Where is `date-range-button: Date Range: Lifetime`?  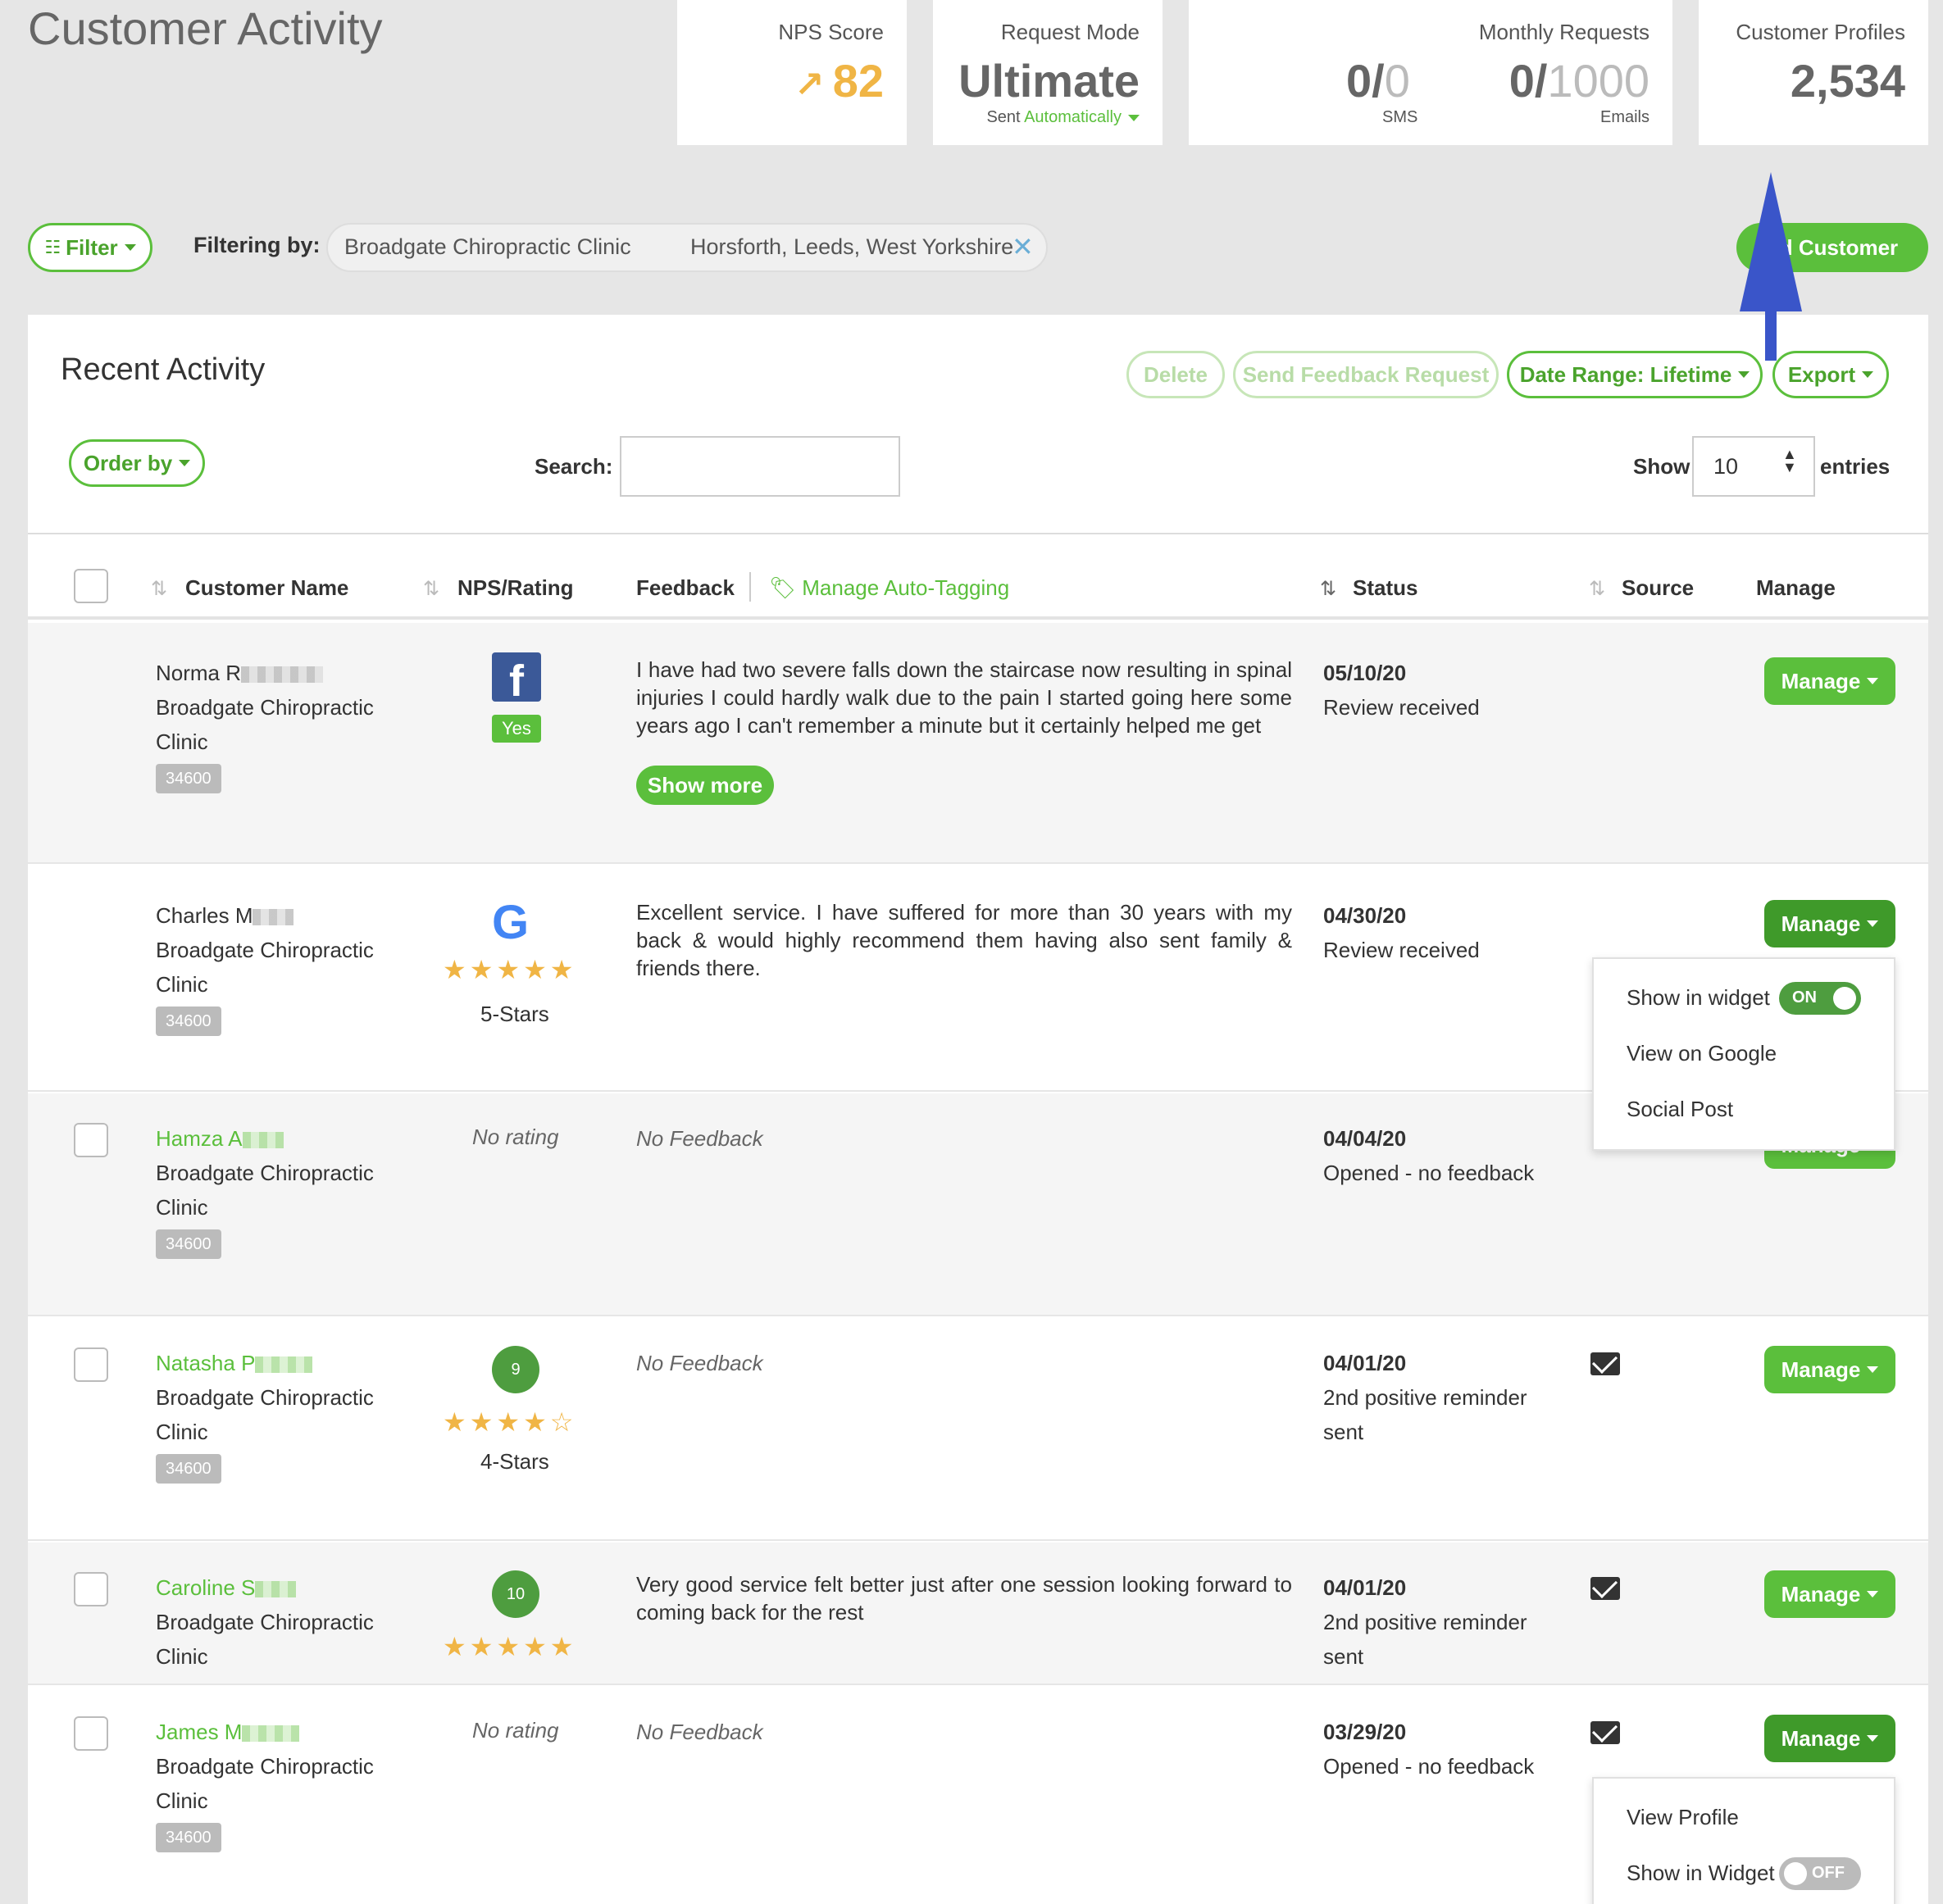
date-range-button: Date Range: Lifetime is located at coordinates (1635, 375).